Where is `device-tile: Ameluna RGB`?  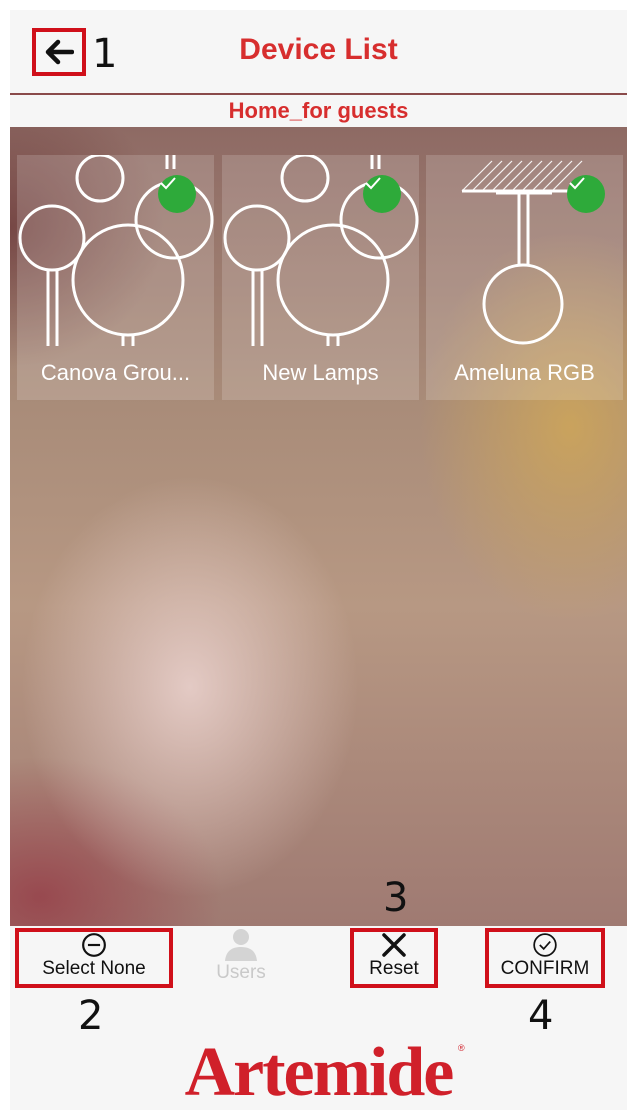
device-tile: Ameluna RGB is located at coordinates (524, 277).